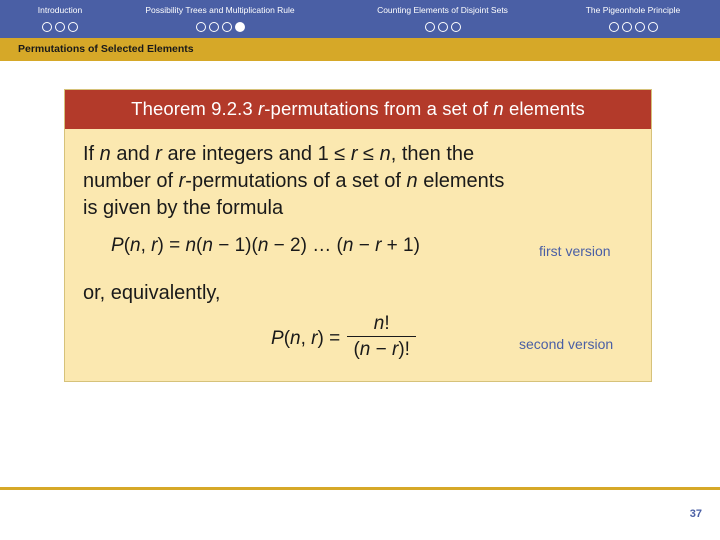  What do you see at coordinates (575, 251) in the screenshot?
I see `first-version-note: first version` at bounding box center [575, 251].